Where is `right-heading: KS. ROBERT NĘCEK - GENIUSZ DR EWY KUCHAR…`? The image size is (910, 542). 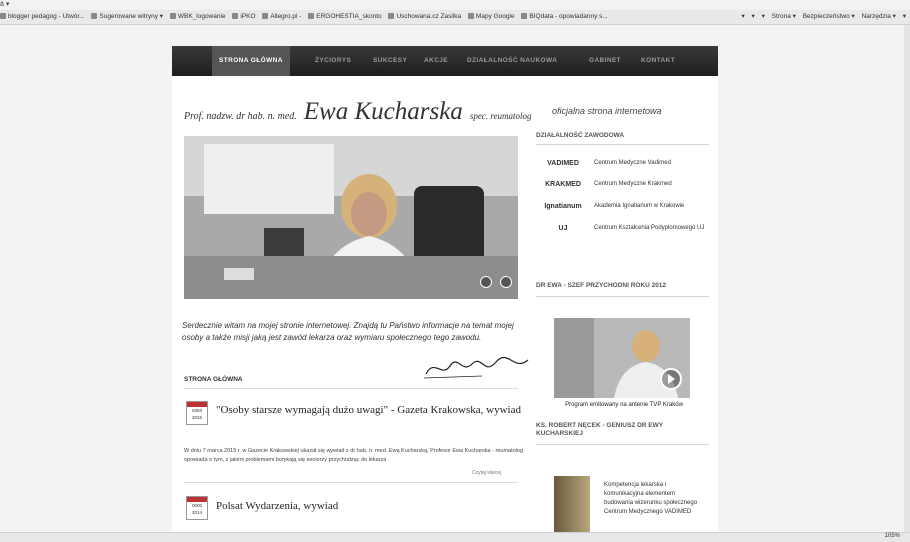 right-heading: KS. ROBERT NĘCEK - GENIUSZ DR EWY KUCHAR… is located at coordinates (600, 429).